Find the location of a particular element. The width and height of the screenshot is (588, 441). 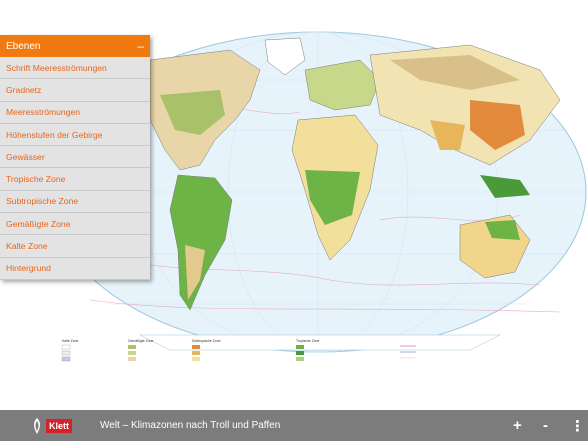

legend-group-title: Gemäßigte Zone is located at coordinates (141, 341).